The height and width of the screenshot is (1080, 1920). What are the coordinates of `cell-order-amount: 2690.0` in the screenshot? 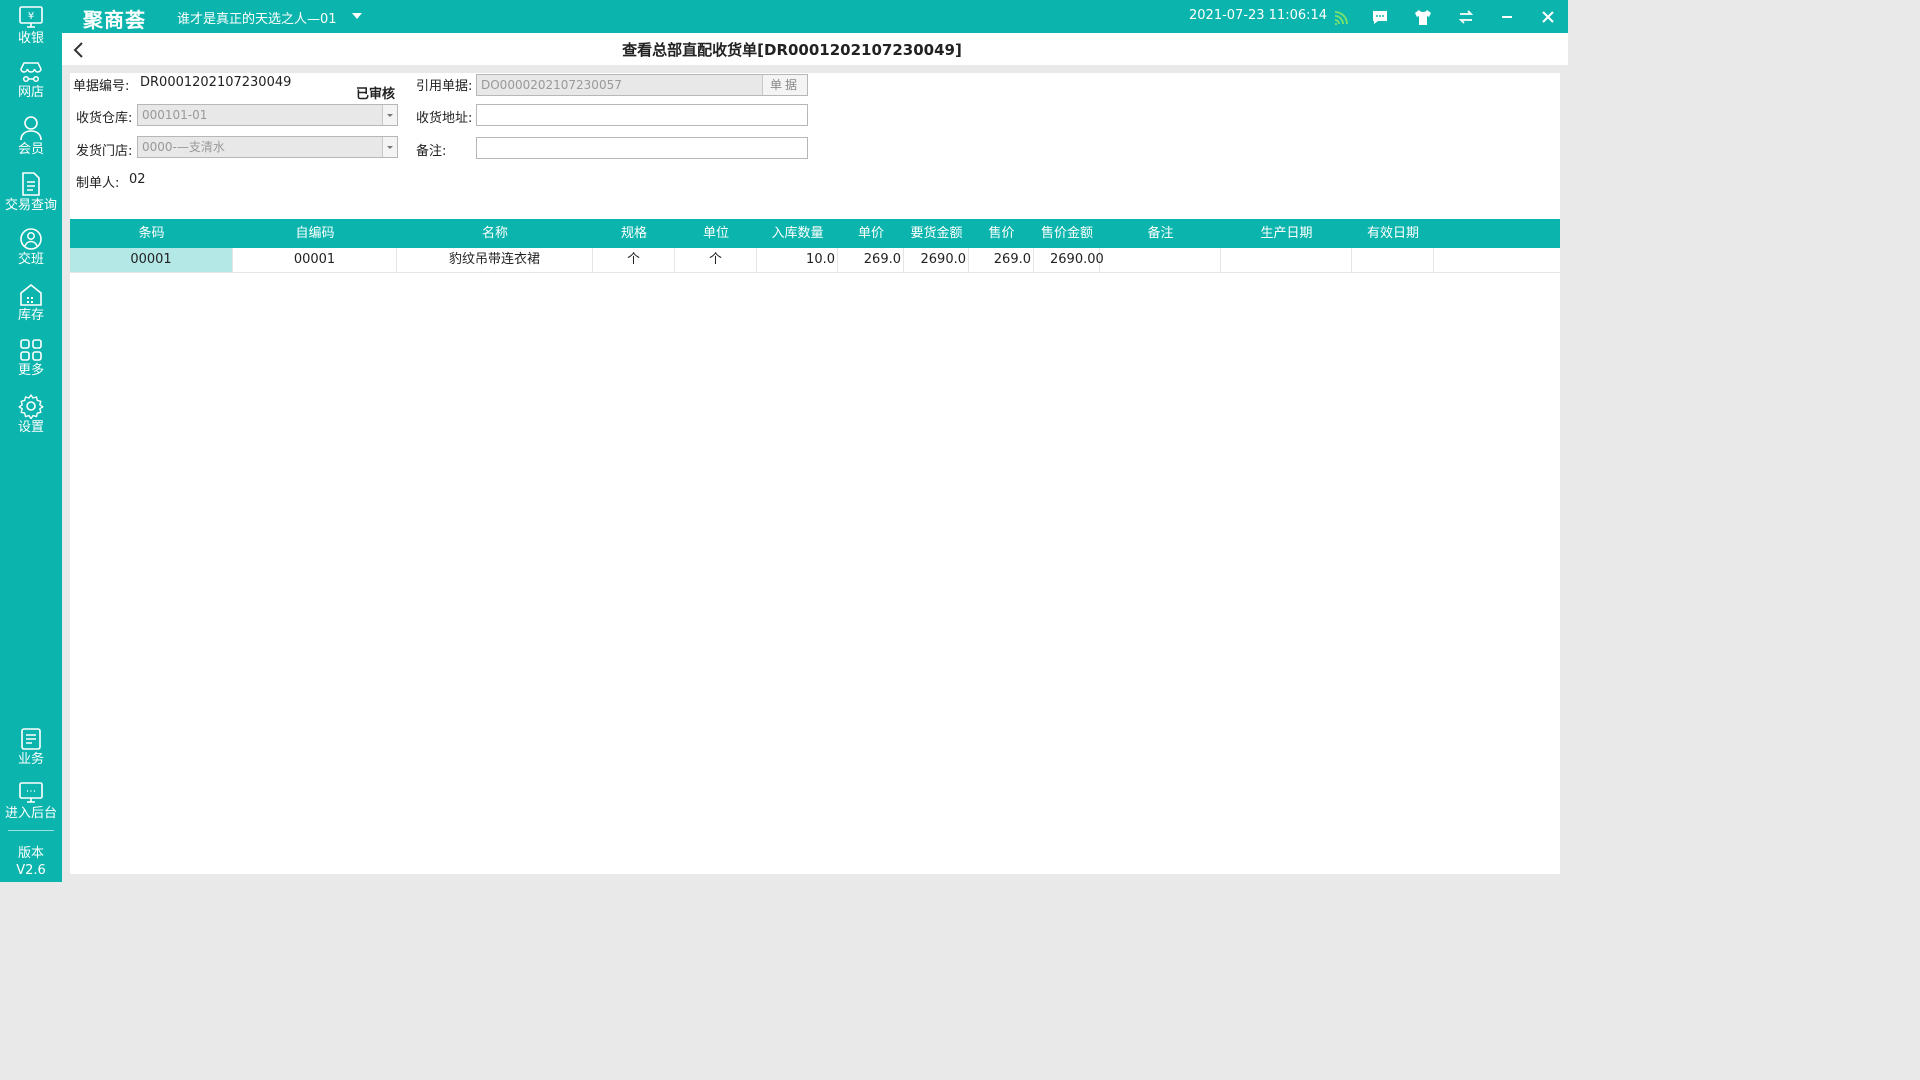 It's located at (936, 260).